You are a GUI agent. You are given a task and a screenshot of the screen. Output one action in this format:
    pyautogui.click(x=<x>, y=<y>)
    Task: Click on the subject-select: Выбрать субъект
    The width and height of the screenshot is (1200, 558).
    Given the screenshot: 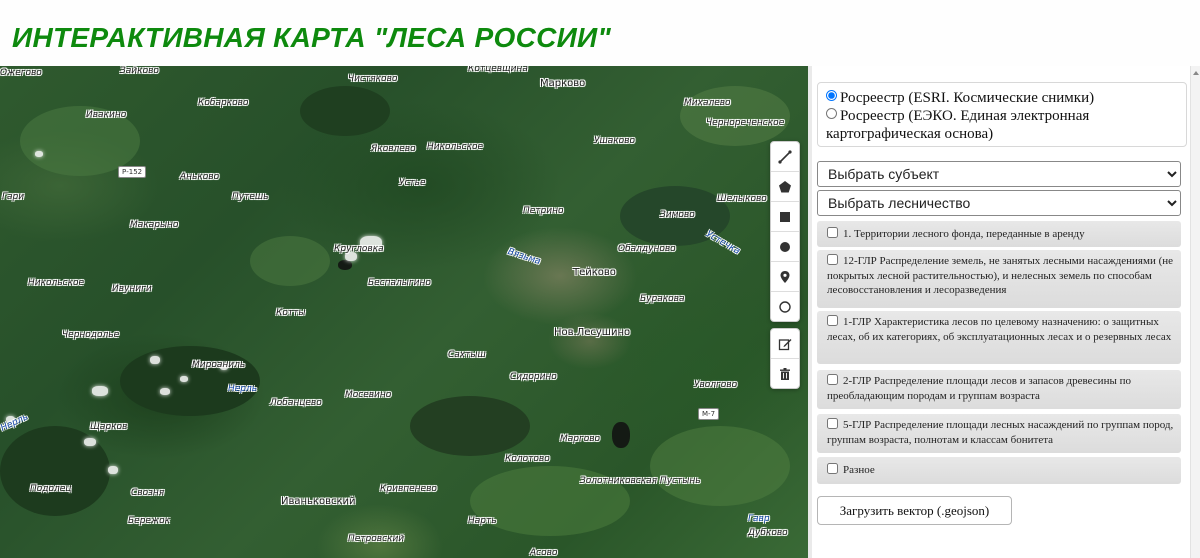 What is the action you would take?
    pyautogui.click(x=999, y=174)
    